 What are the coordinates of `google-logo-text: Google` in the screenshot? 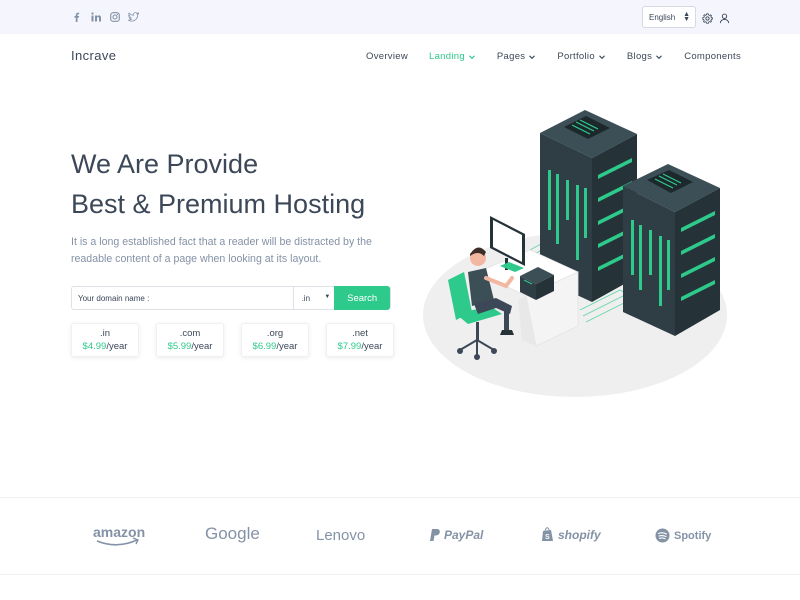 It's located at (232, 533).